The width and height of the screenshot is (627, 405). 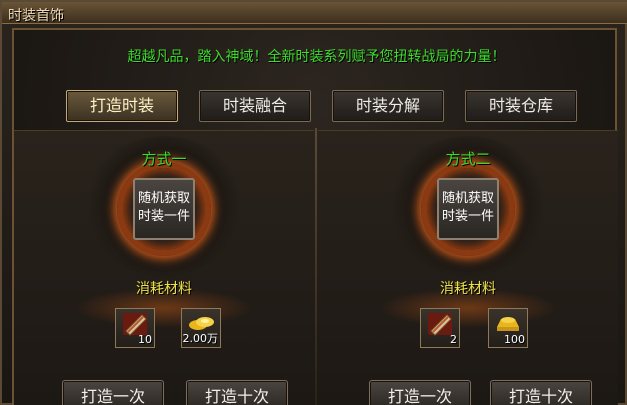 I want to click on panel-divider, so click(x=316, y=266).